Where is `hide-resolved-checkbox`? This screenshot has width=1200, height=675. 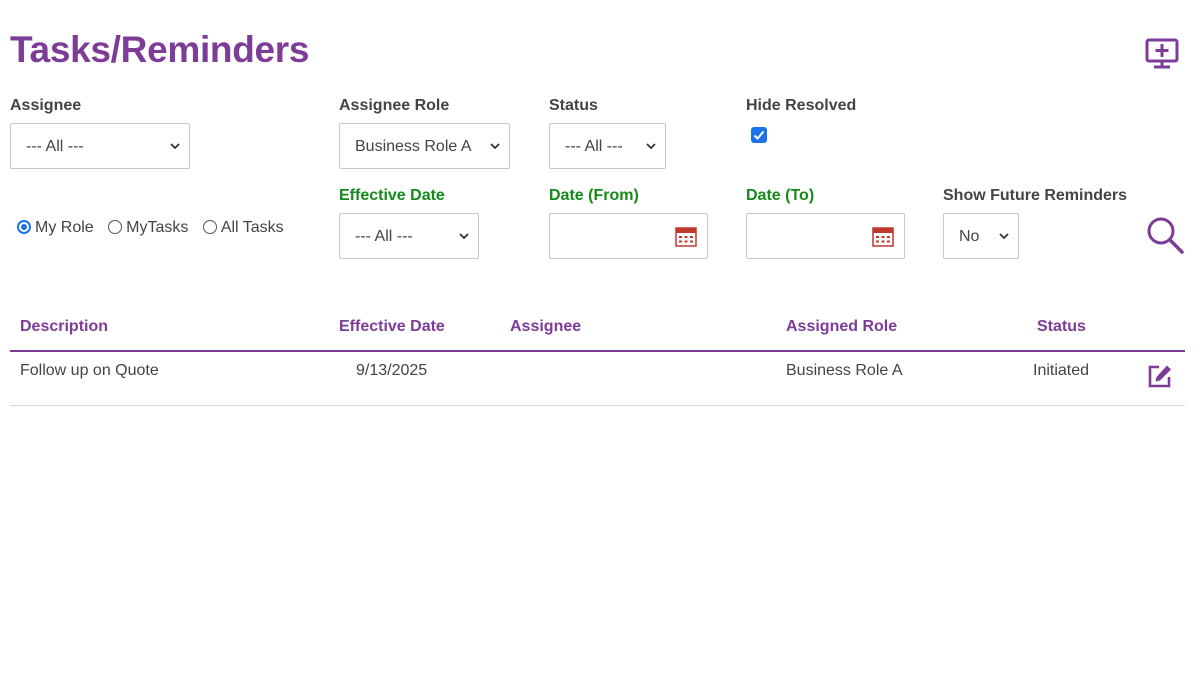 hide-resolved-checkbox is located at coordinates (759, 135).